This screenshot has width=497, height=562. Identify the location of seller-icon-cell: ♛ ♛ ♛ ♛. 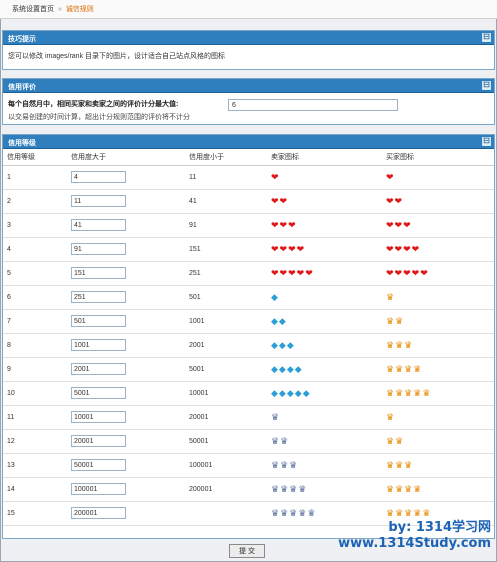
(324, 489).